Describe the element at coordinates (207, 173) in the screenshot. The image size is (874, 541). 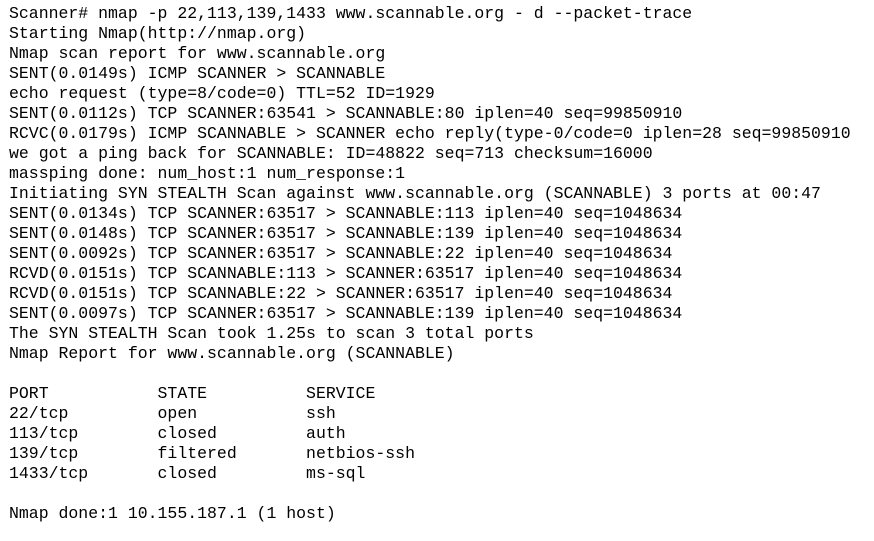
I see `terminal-line: massping done: num_host:1 num_response:1` at that location.